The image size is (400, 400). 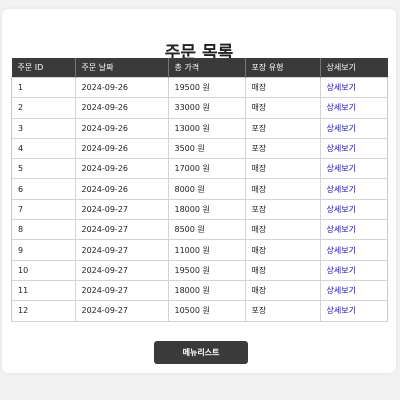 I want to click on order-id-cell: 7, so click(x=43, y=209).